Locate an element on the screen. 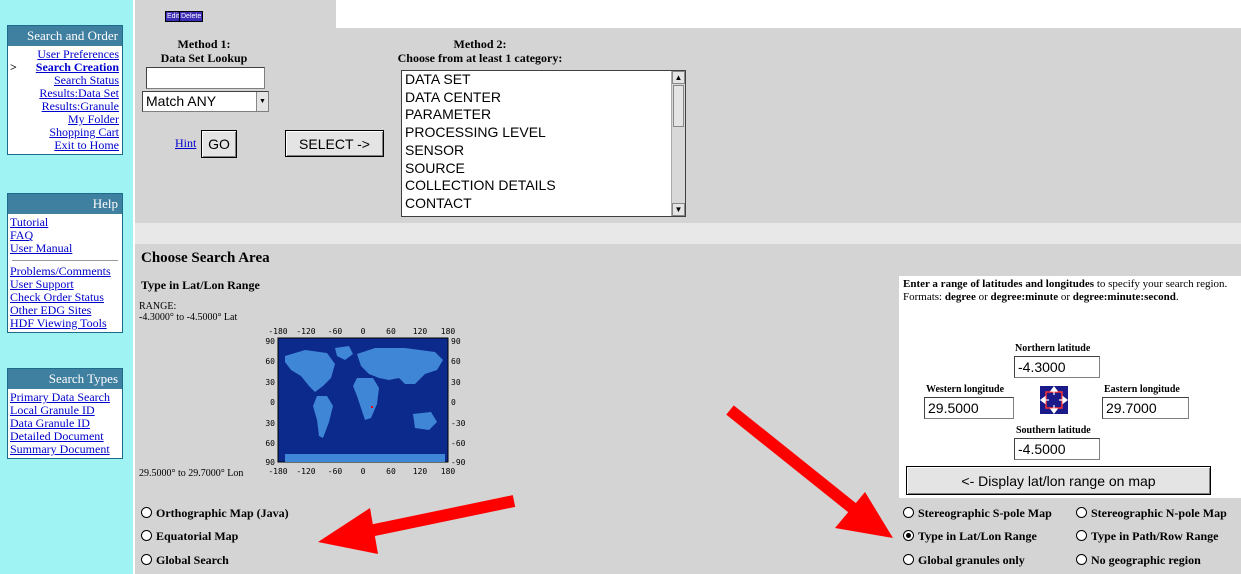 This screenshot has height=574, width=1241. sidebar-item-summary-document: Summary Document is located at coordinates (65, 449).